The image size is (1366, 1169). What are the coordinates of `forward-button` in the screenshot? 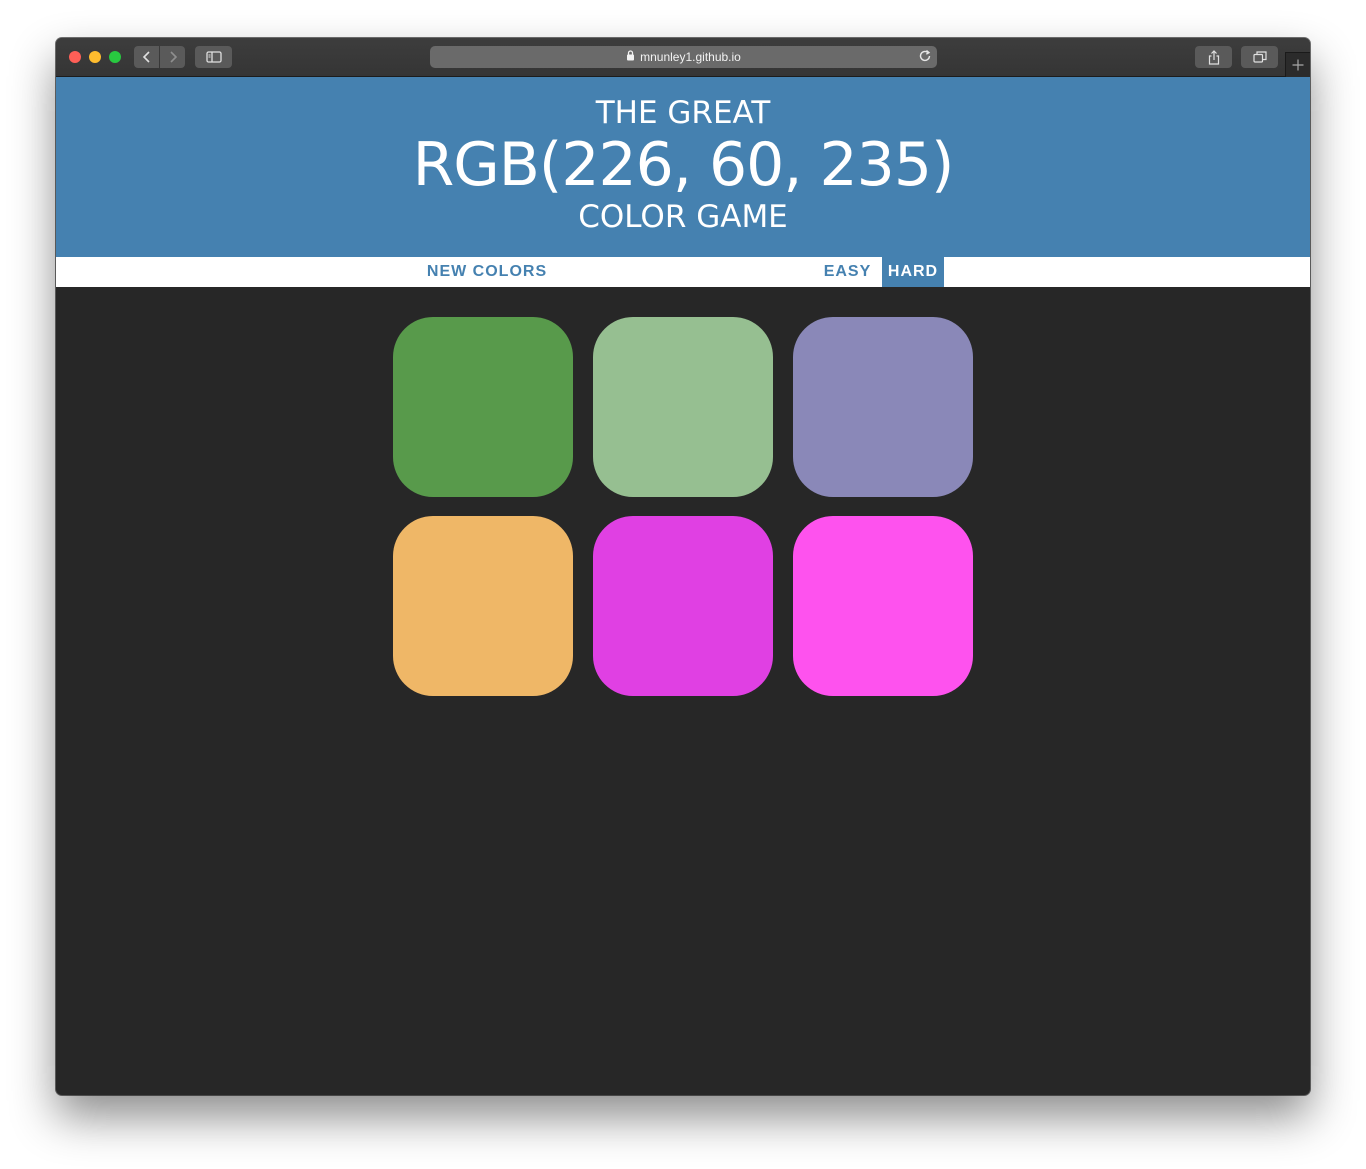 It's located at (172, 57).